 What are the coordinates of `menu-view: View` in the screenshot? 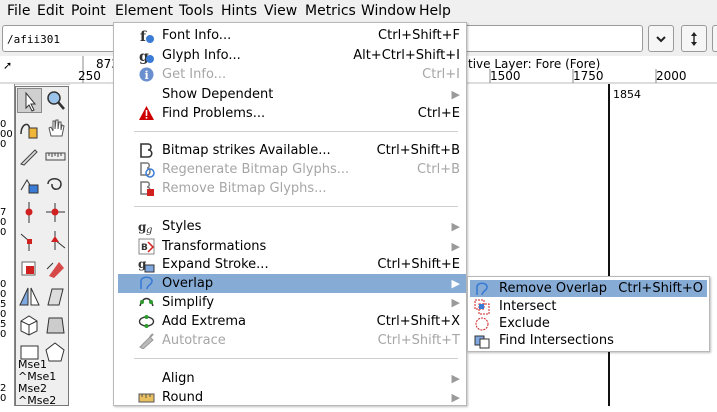 It's located at (280, 11).